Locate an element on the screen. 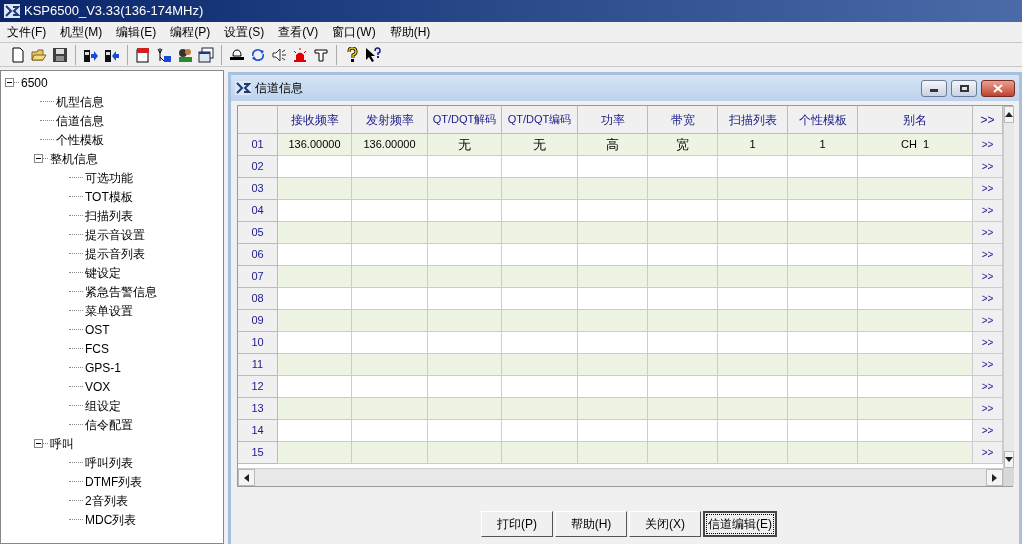 This screenshot has width=1022, height=544. row-number: 13 is located at coordinates (258, 409).